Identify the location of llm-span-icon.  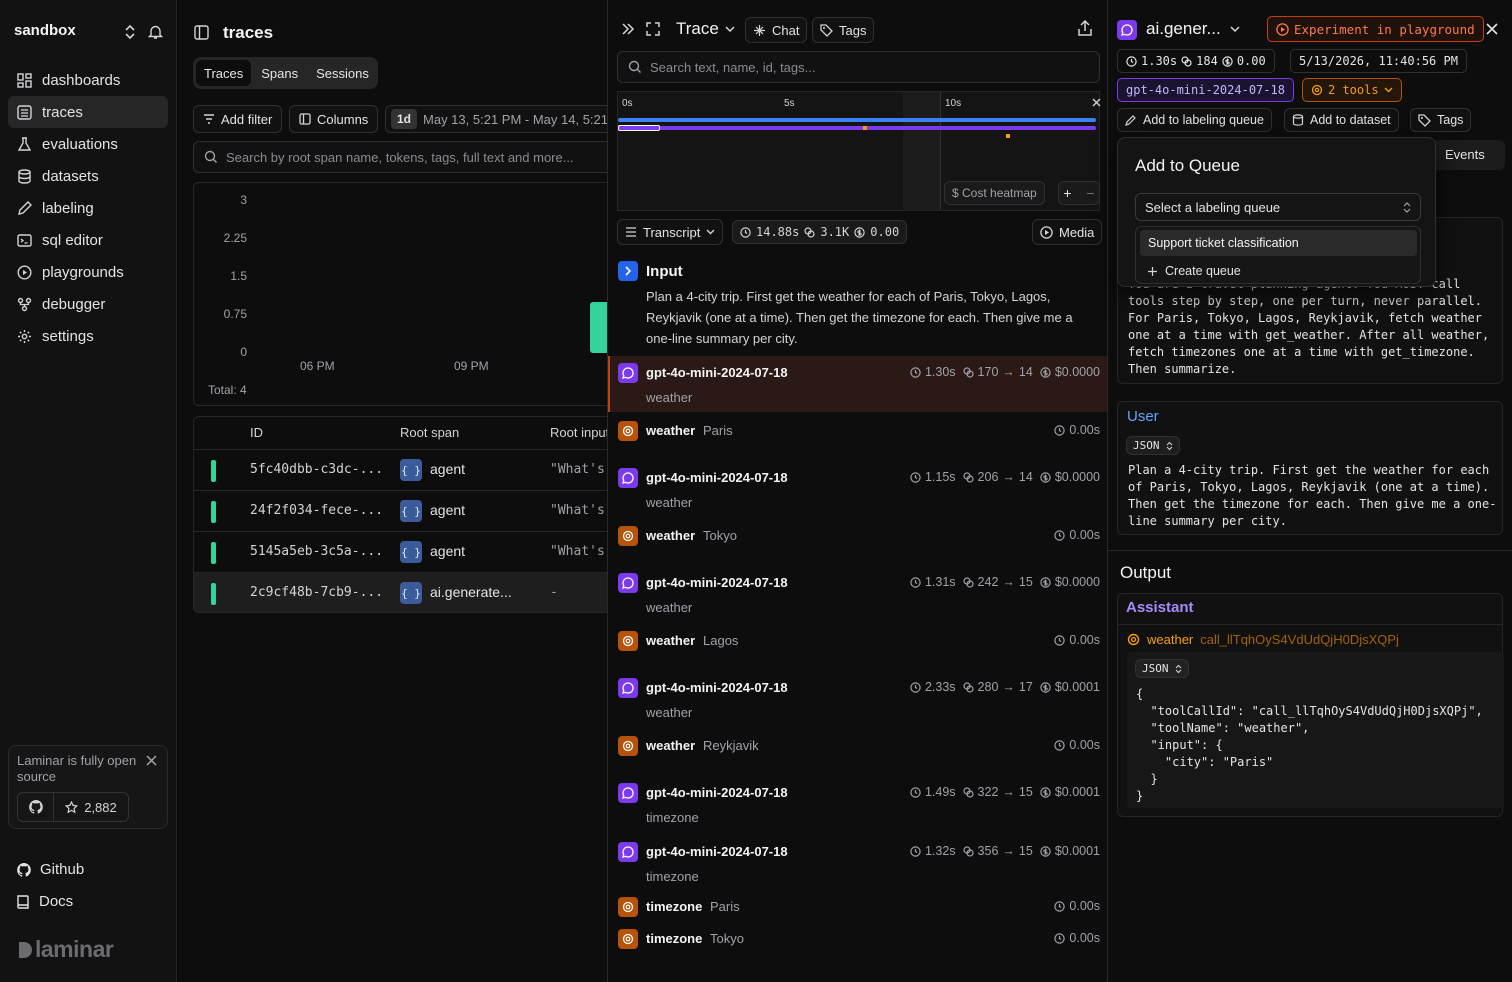
(628, 583).